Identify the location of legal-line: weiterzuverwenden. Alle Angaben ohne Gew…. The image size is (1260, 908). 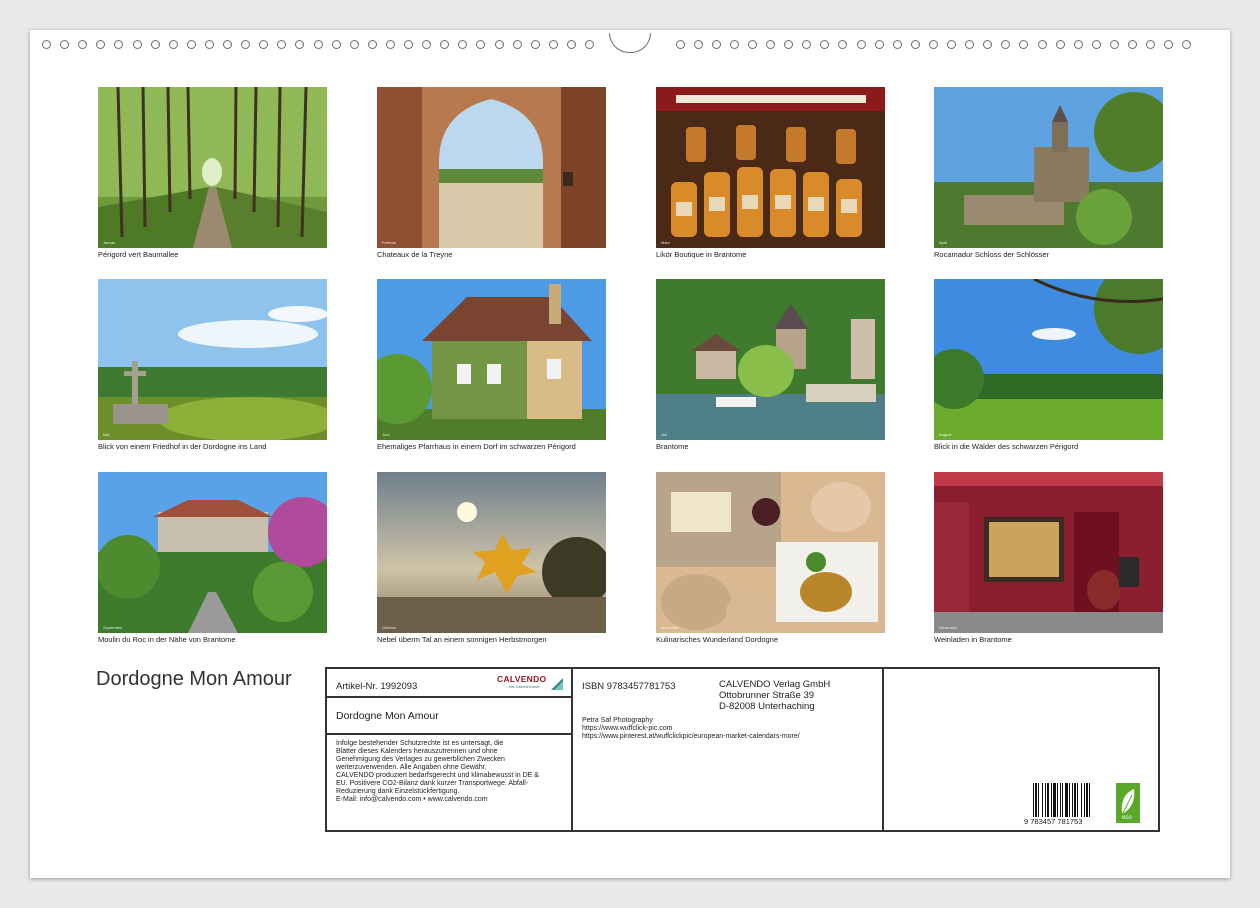
(411, 767).